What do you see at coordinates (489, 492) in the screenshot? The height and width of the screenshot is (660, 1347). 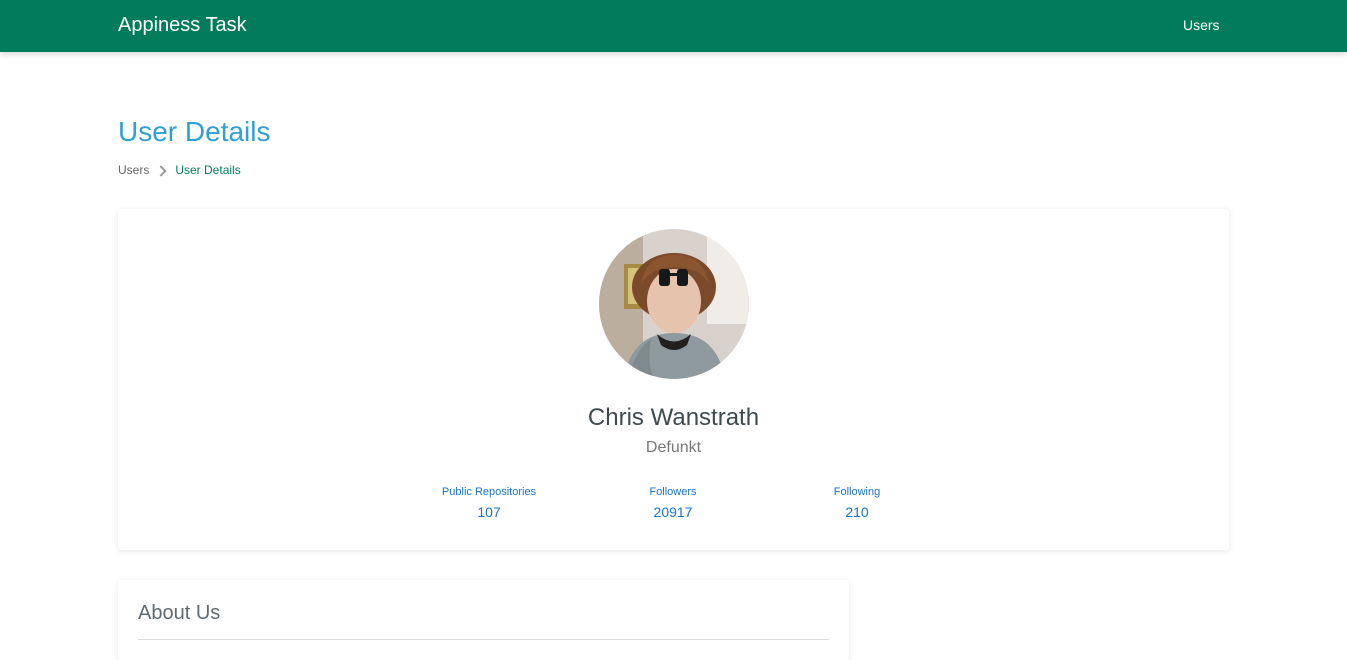 I see `stat-label: Public Repositories` at bounding box center [489, 492].